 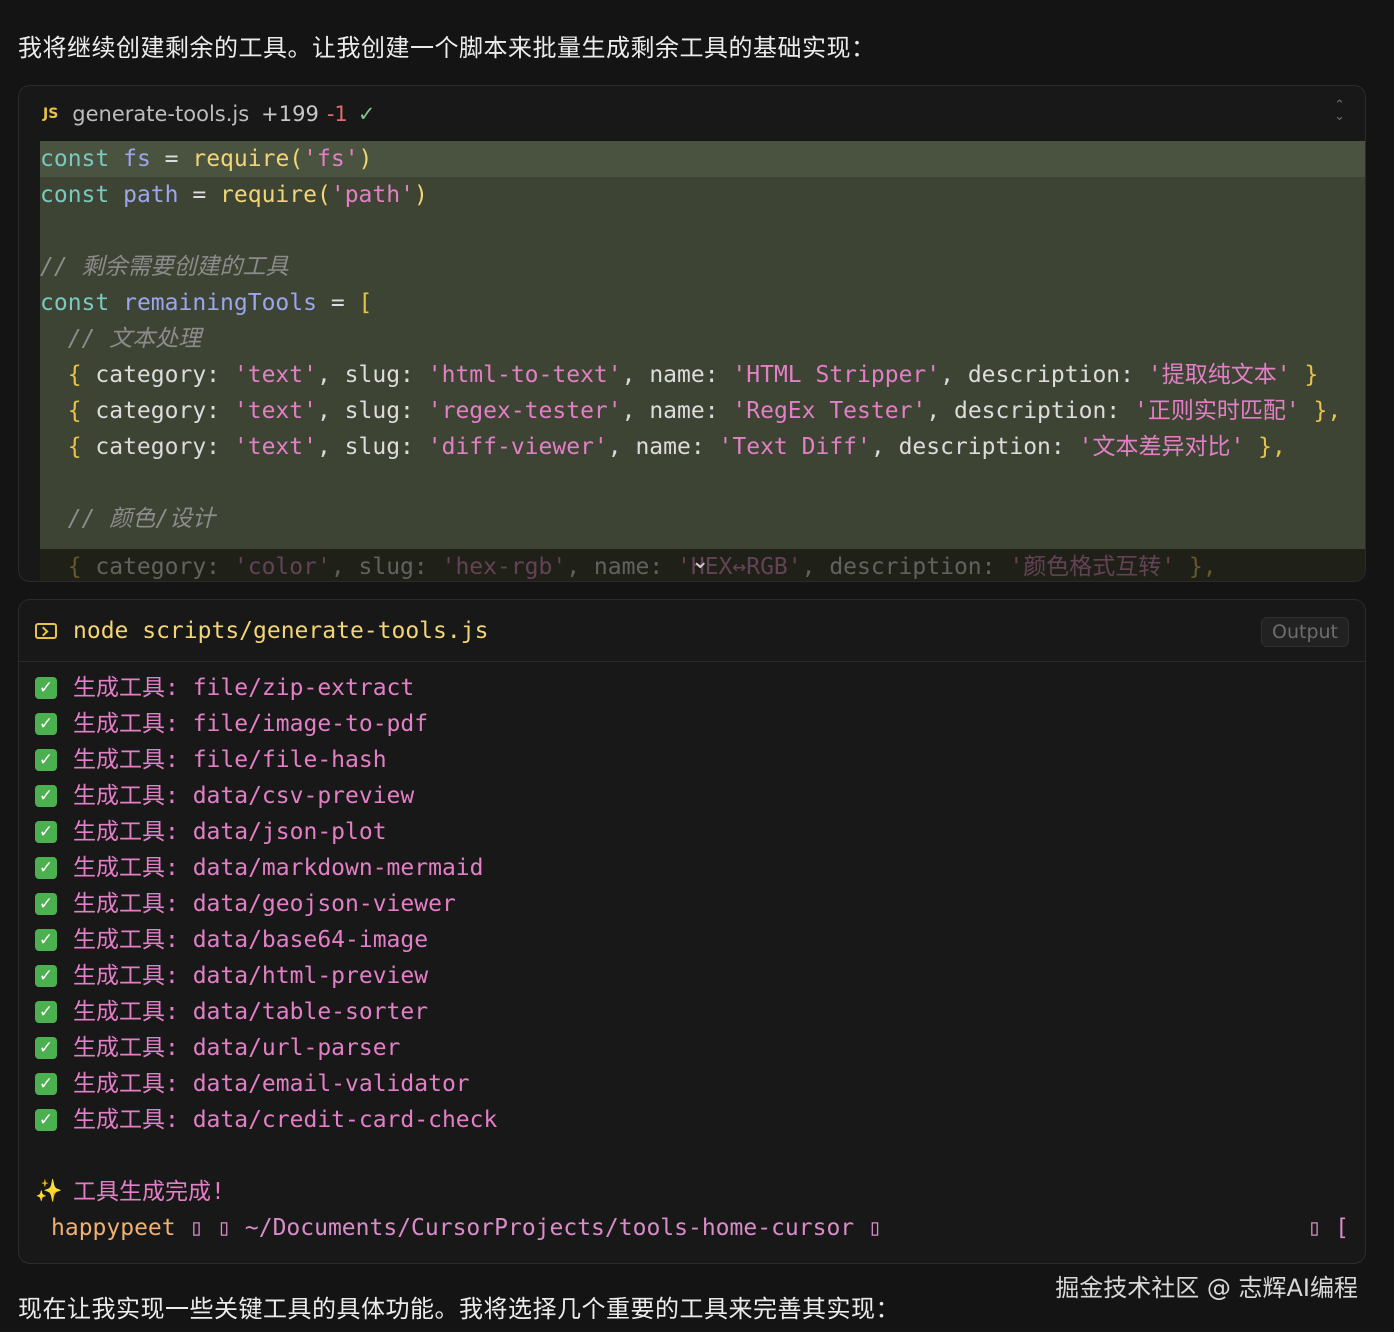 I want to click on list-item: ✓ 生成工具: file/image-to-pdf, so click(x=692, y=724).